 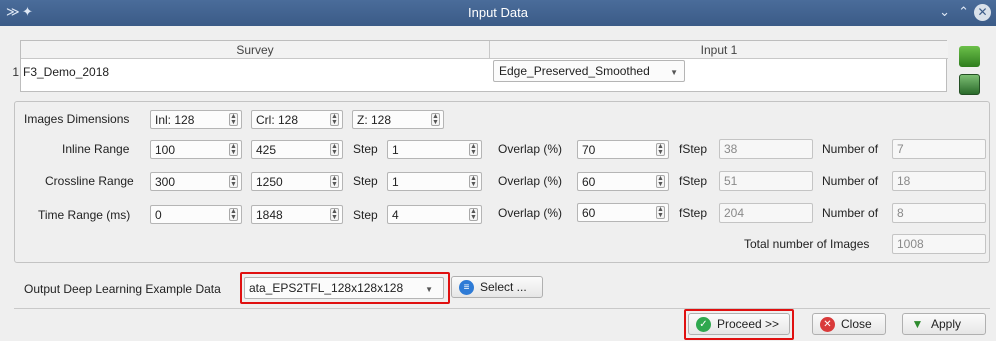 What do you see at coordinates (589, 182) in the screenshot?
I see `crossline-overlap-value: 60` at bounding box center [589, 182].